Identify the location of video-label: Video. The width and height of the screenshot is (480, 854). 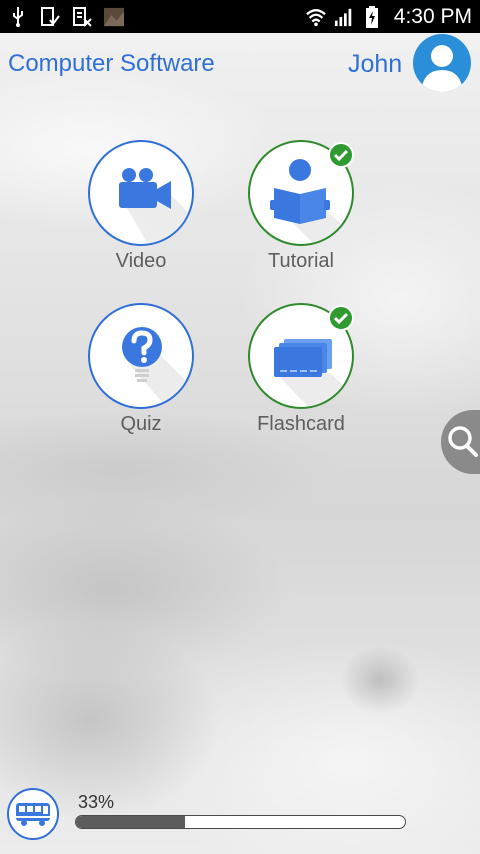
(141, 261).